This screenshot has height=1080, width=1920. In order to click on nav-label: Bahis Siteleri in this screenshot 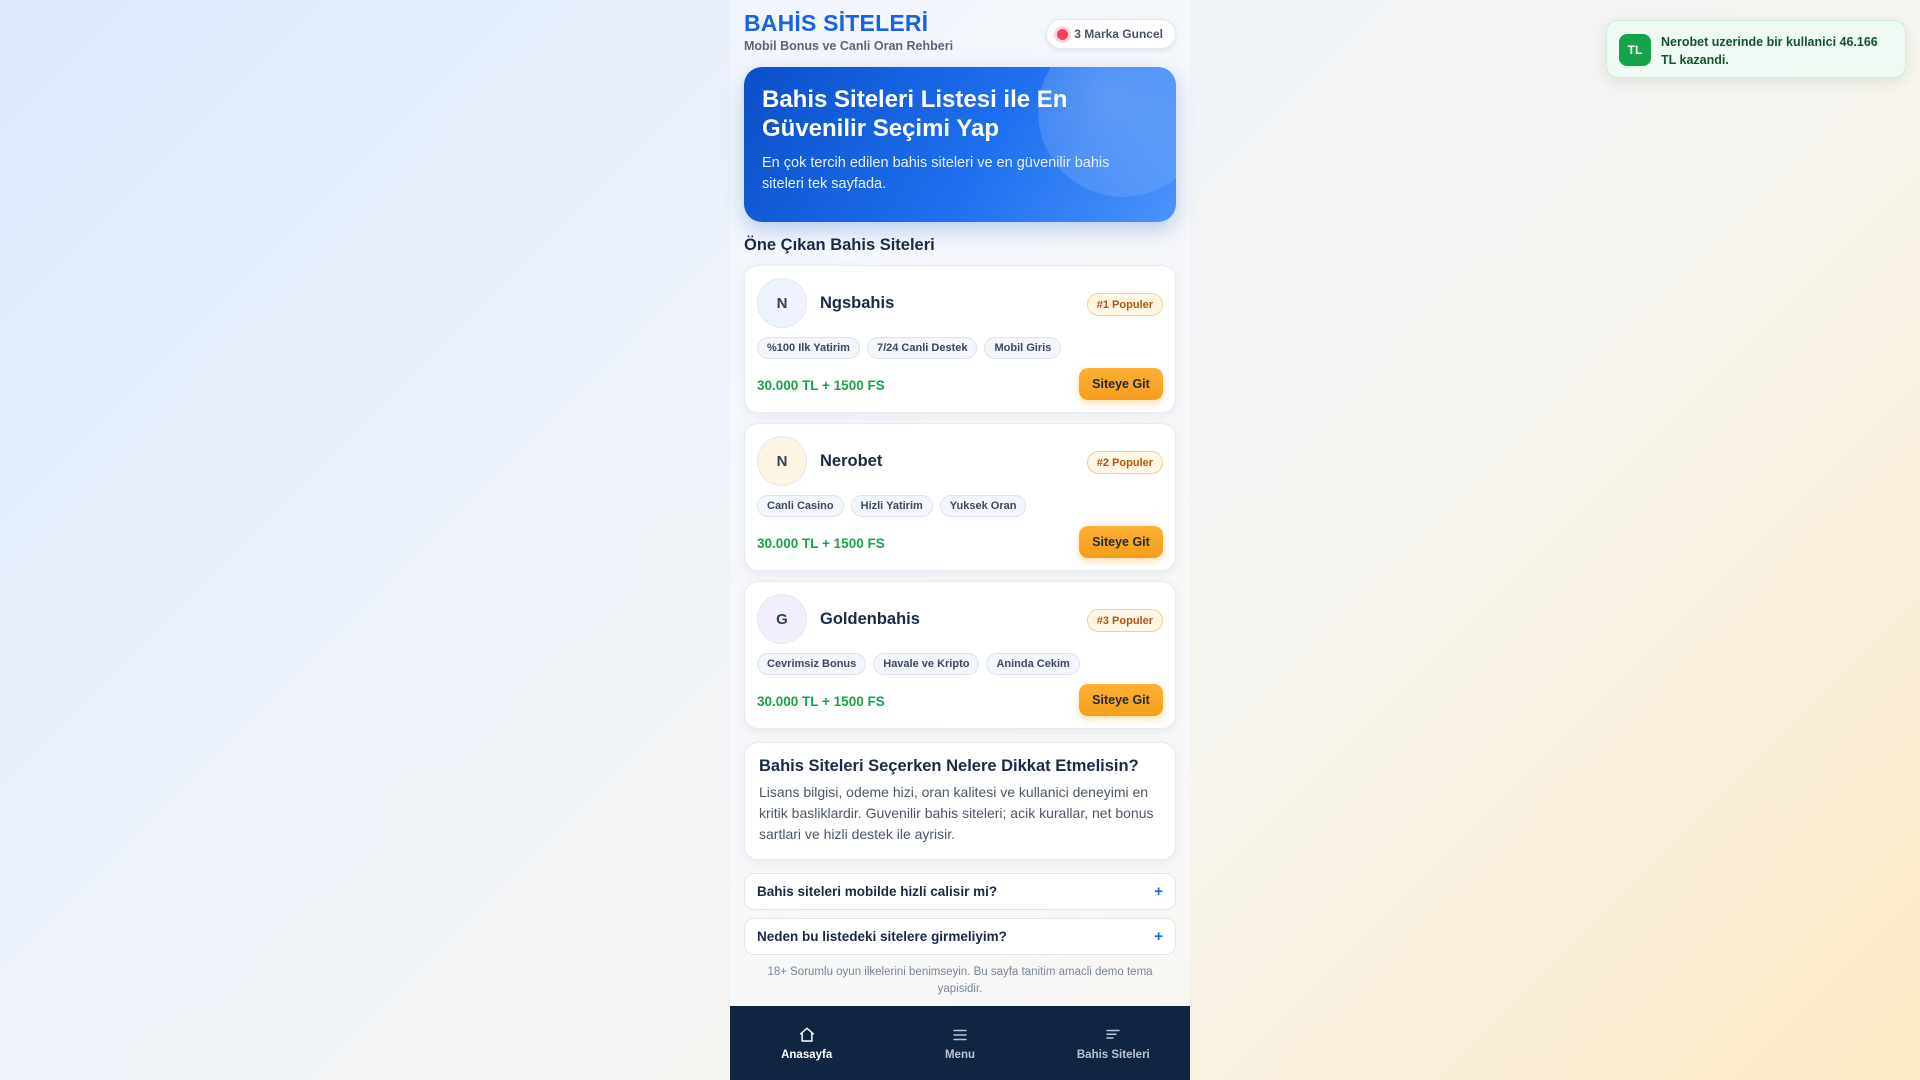, I will do `click(1113, 1054)`.